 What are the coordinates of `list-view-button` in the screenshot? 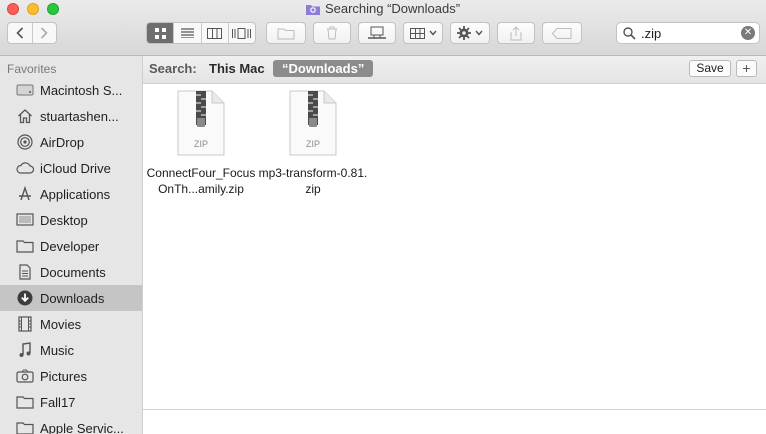 It's located at (188, 33).